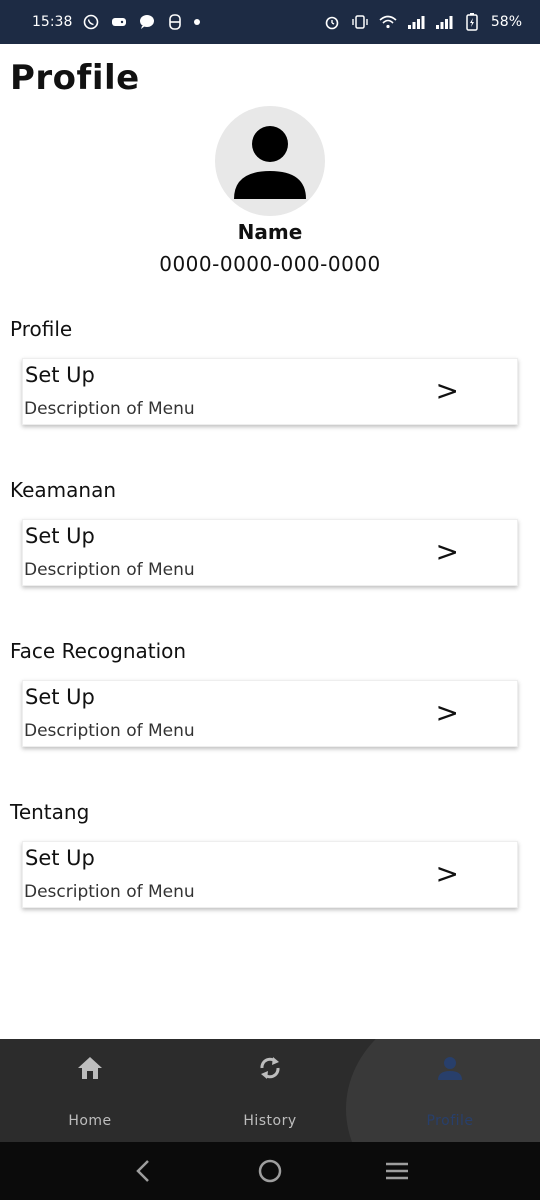 The image size is (540, 1200). Describe the element at coordinates (270, 1068) in the screenshot. I see `refresh-icon` at that location.